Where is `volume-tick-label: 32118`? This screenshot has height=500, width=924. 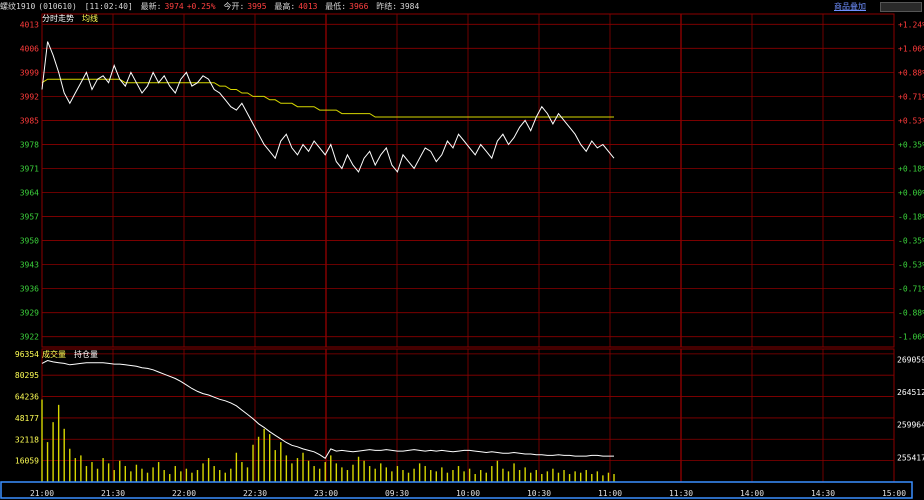
volume-tick-label: 32118 is located at coordinates (27, 439).